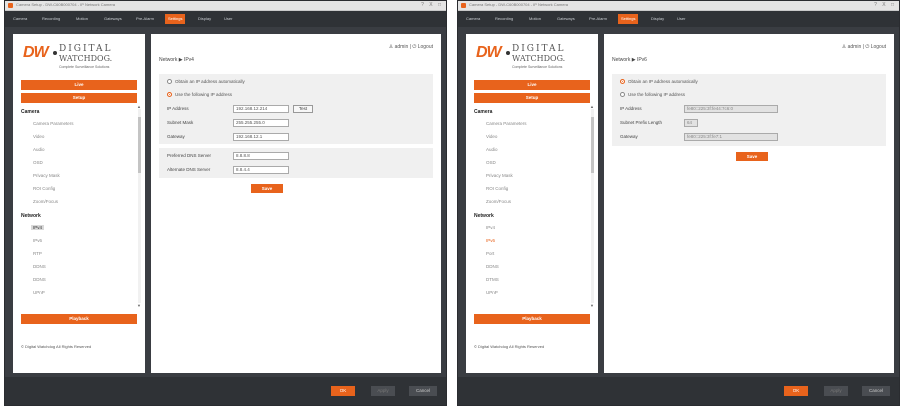 Image resolution: width=901 pixels, height=406 pixels. Describe the element at coordinates (492, 279) in the screenshot. I see `nav-item-dtms: DTMS` at that location.